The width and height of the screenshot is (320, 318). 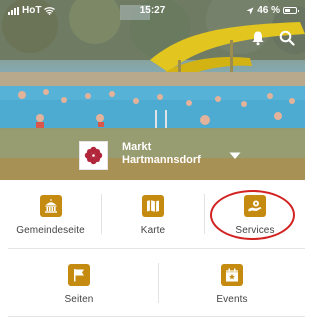 I want to click on menu-item-label: Services, so click(x=255, y=230).